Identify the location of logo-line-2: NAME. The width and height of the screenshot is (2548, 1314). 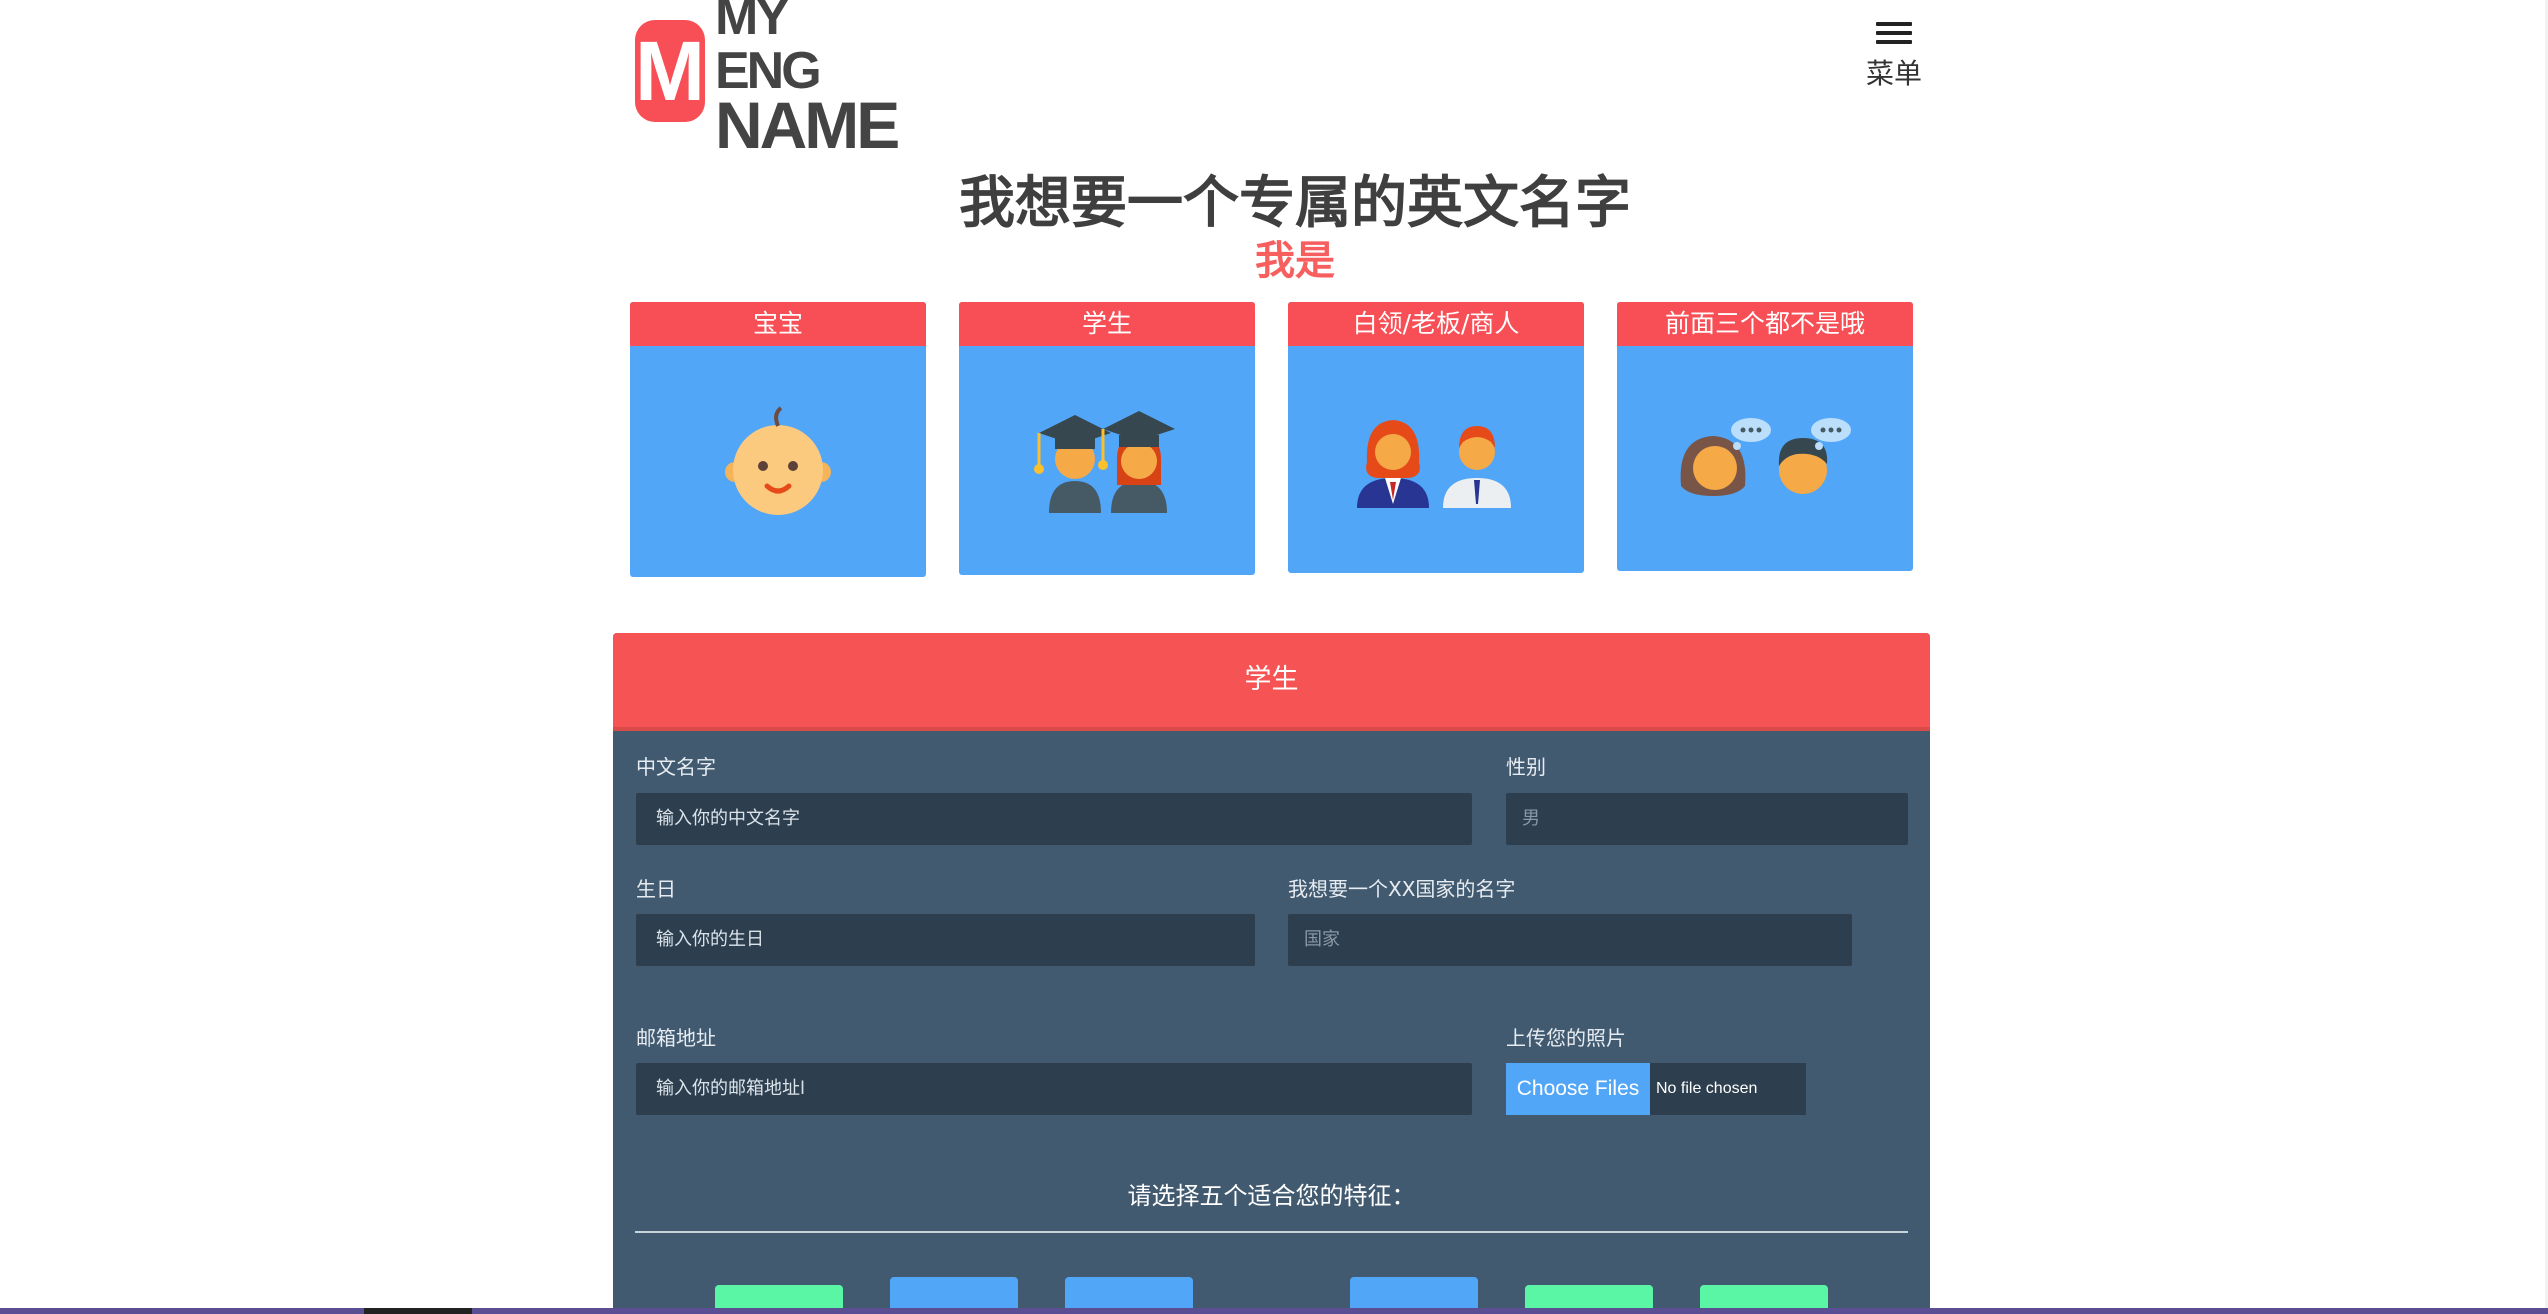
(807, 125).